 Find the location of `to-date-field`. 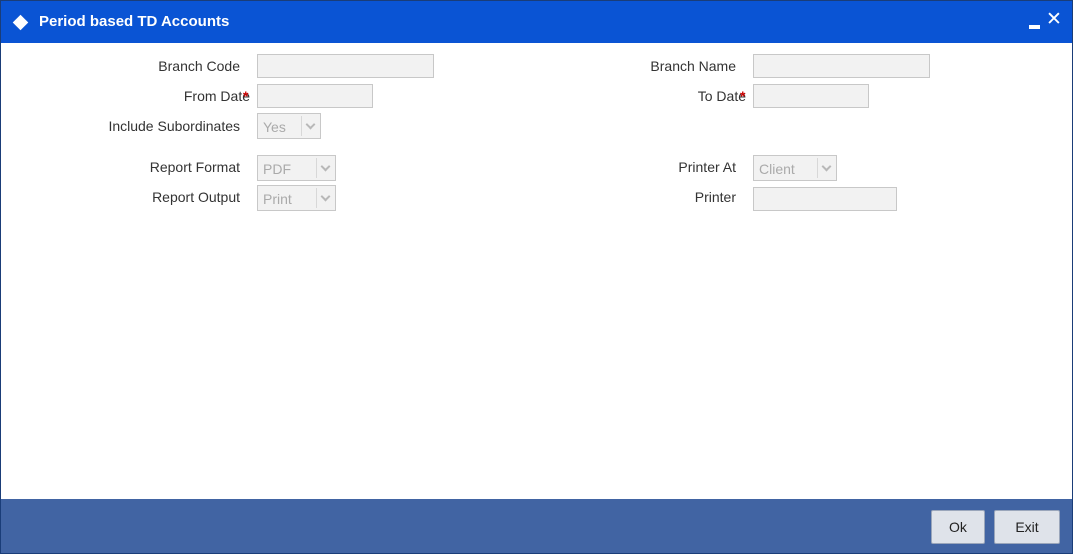

to-date-field is located at coordinates (811, 96).